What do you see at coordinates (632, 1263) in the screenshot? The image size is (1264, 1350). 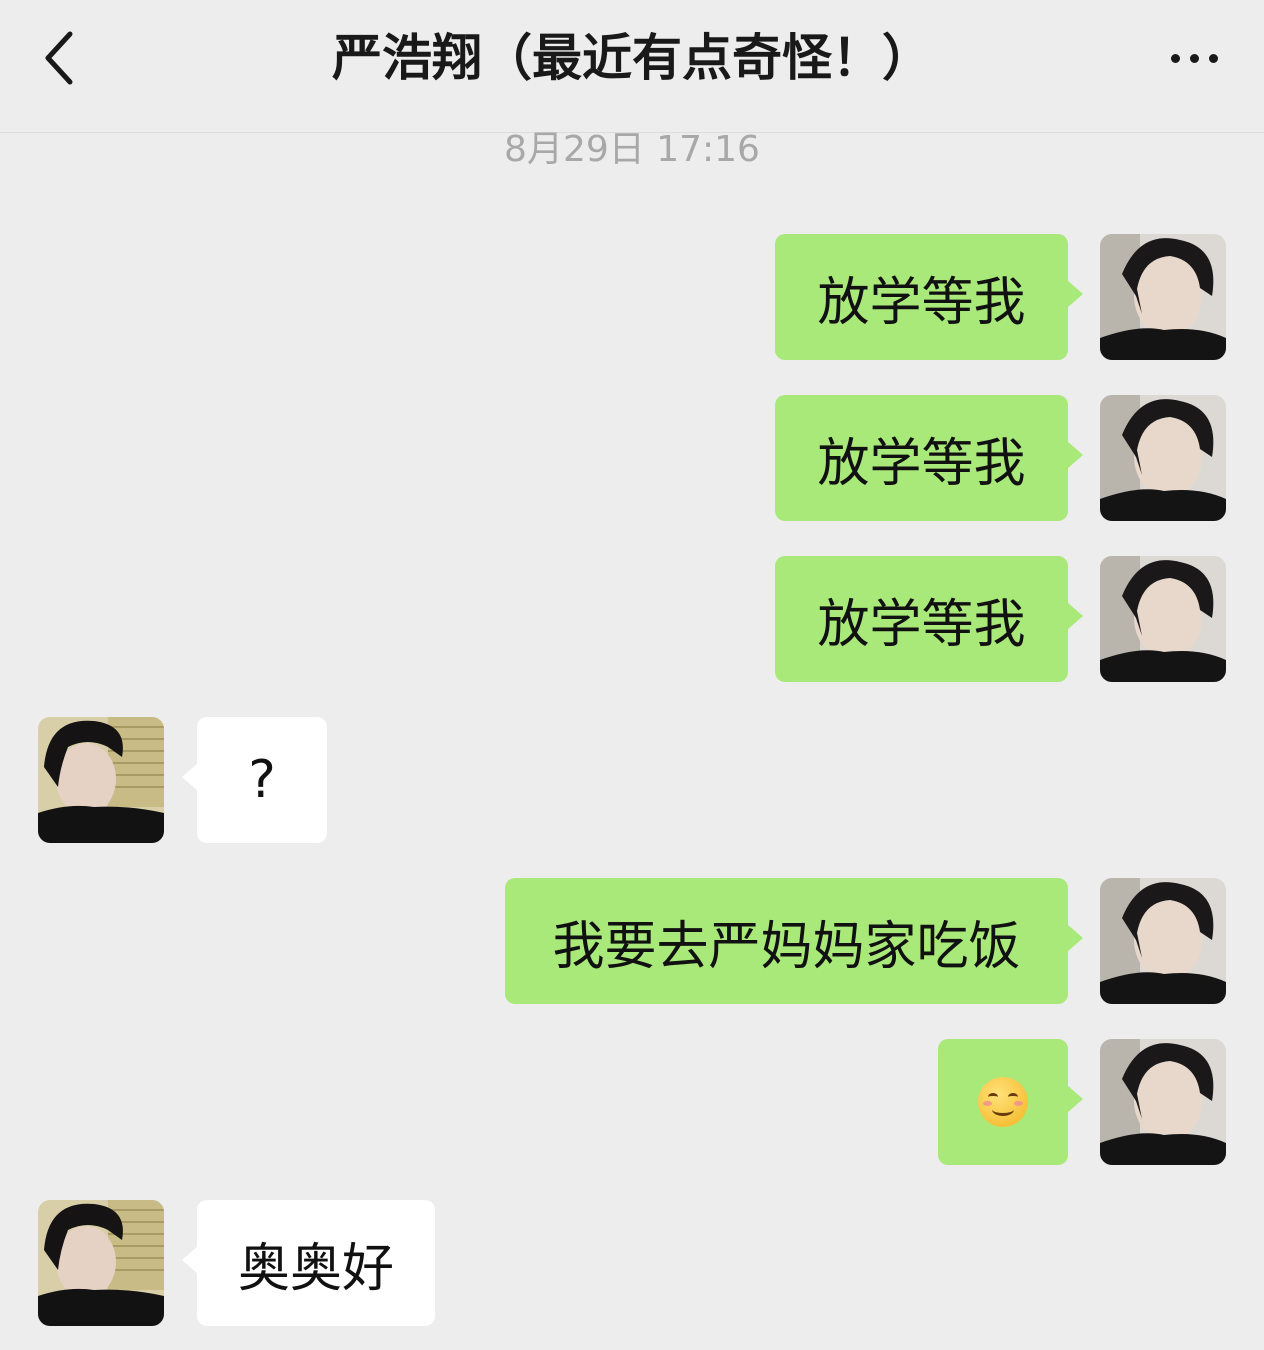 I see `message-row-incoming: 奥奥好` at bounding box center [632, 1263].